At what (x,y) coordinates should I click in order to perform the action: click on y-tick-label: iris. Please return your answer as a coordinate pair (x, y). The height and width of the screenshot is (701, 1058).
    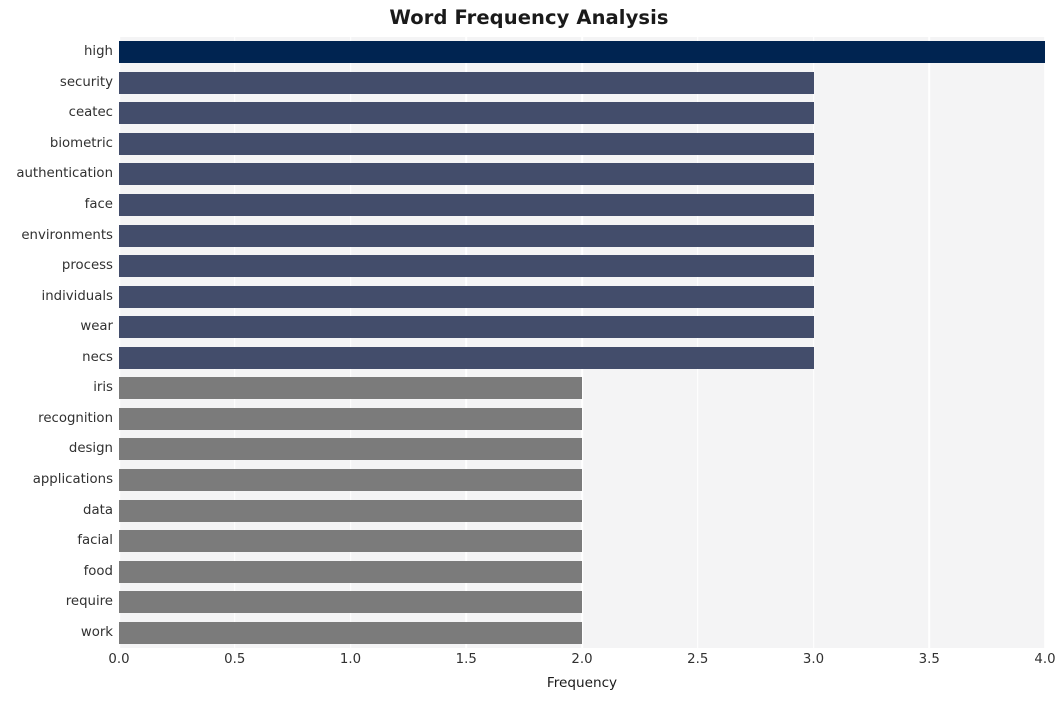
    Looking at the image, I should click on (103, 388).